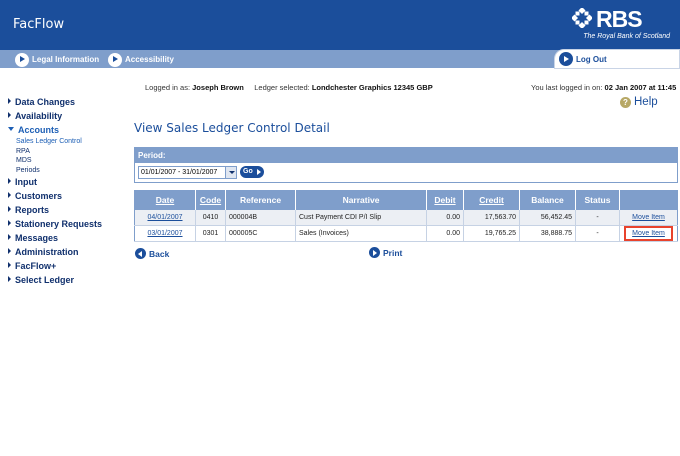 The height and width of the screenshot is (456, 680). What do you see at coordinates (68, 116) in the screenshot?
I see `sidebar-item-availability: Availability` at bounding box center [68, 116].